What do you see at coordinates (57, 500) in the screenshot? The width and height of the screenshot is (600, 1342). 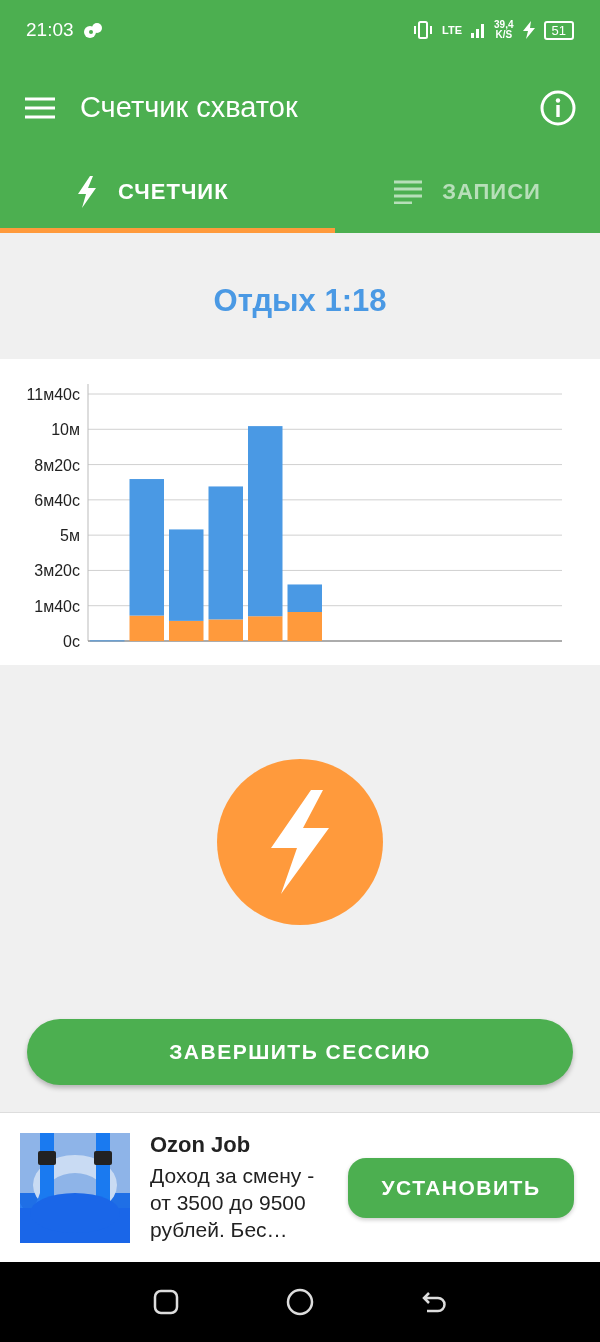 I see `axis-label: 6м40с` at bounding box center [57, 500].